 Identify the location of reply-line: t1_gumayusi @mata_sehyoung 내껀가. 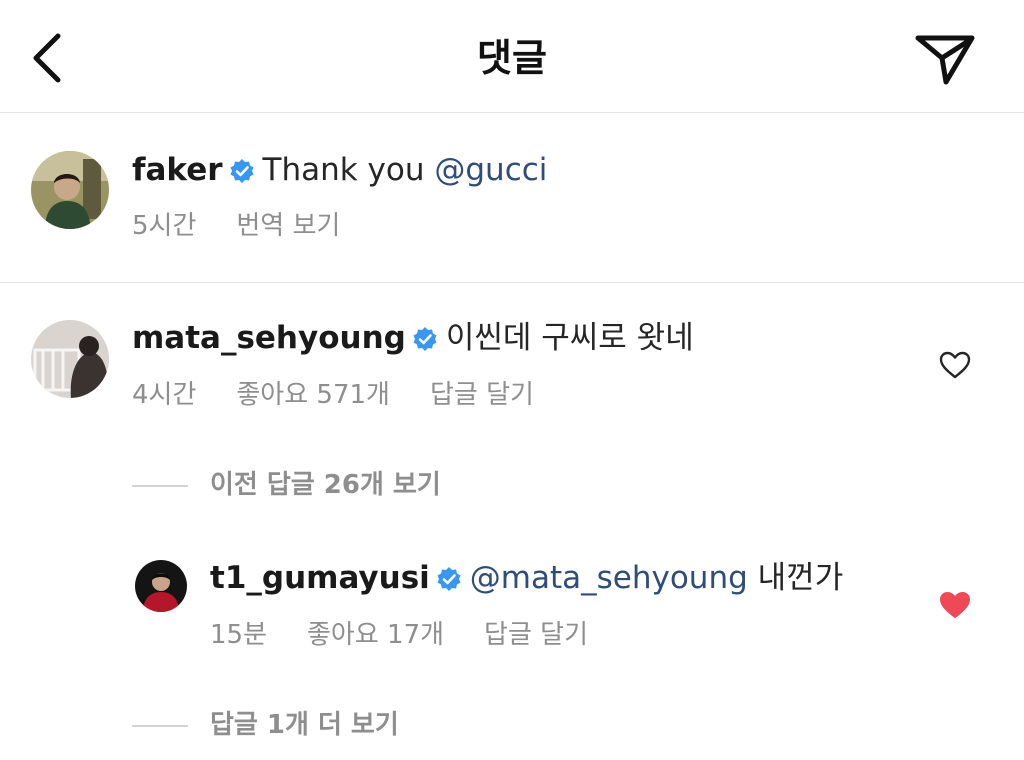
(526, 578).